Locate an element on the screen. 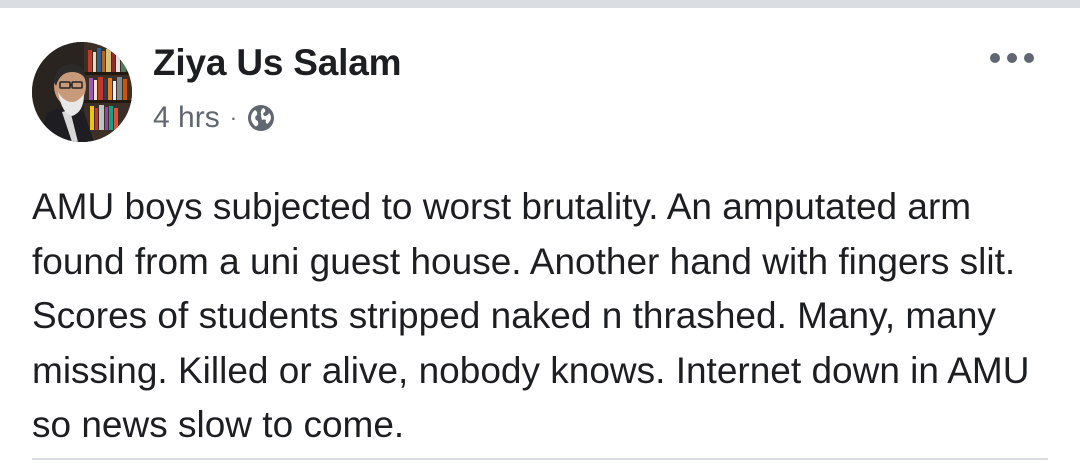 This screenshot has height=474, width=1080. author-avatar is located at coordinates (82, 92).